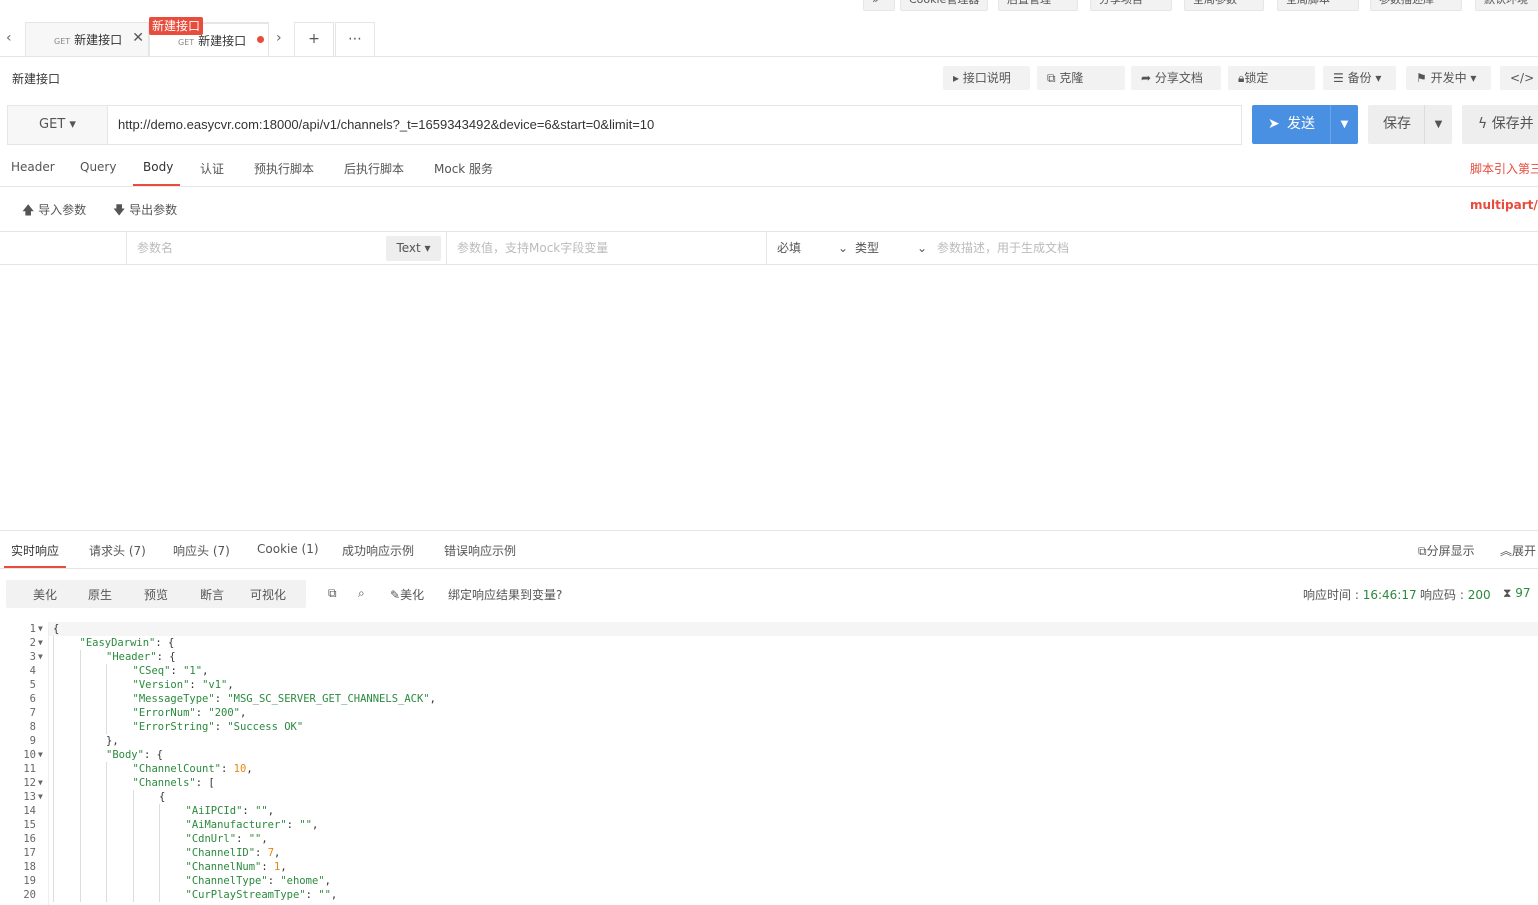  I want to click on tab-body: Body, so click(158, 167).